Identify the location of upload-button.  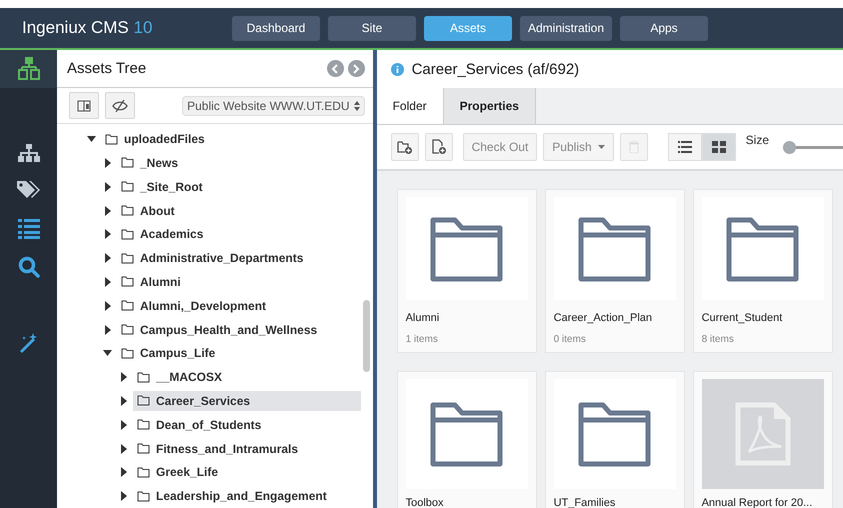
(438, 147).